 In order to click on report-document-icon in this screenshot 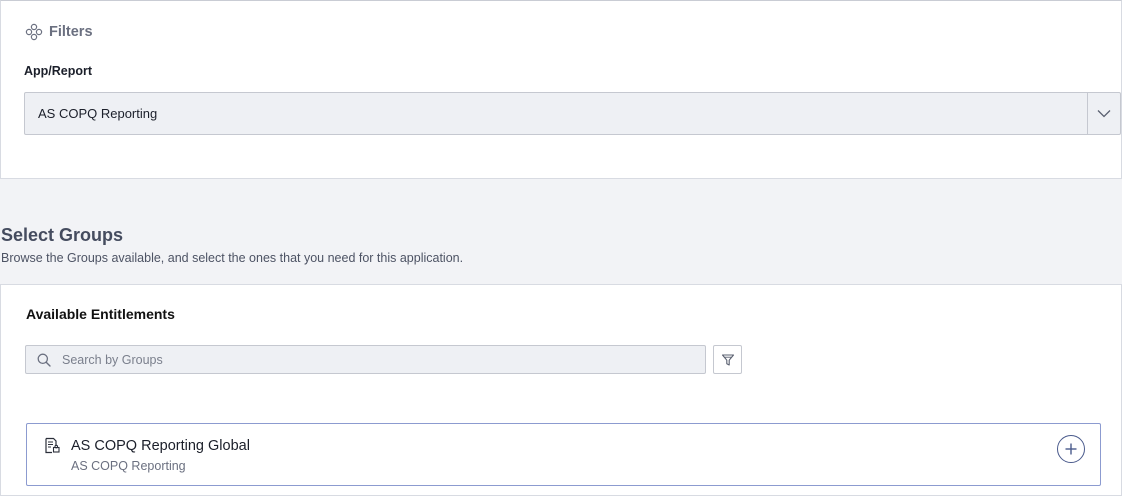, I will do `click(52, 445)`.